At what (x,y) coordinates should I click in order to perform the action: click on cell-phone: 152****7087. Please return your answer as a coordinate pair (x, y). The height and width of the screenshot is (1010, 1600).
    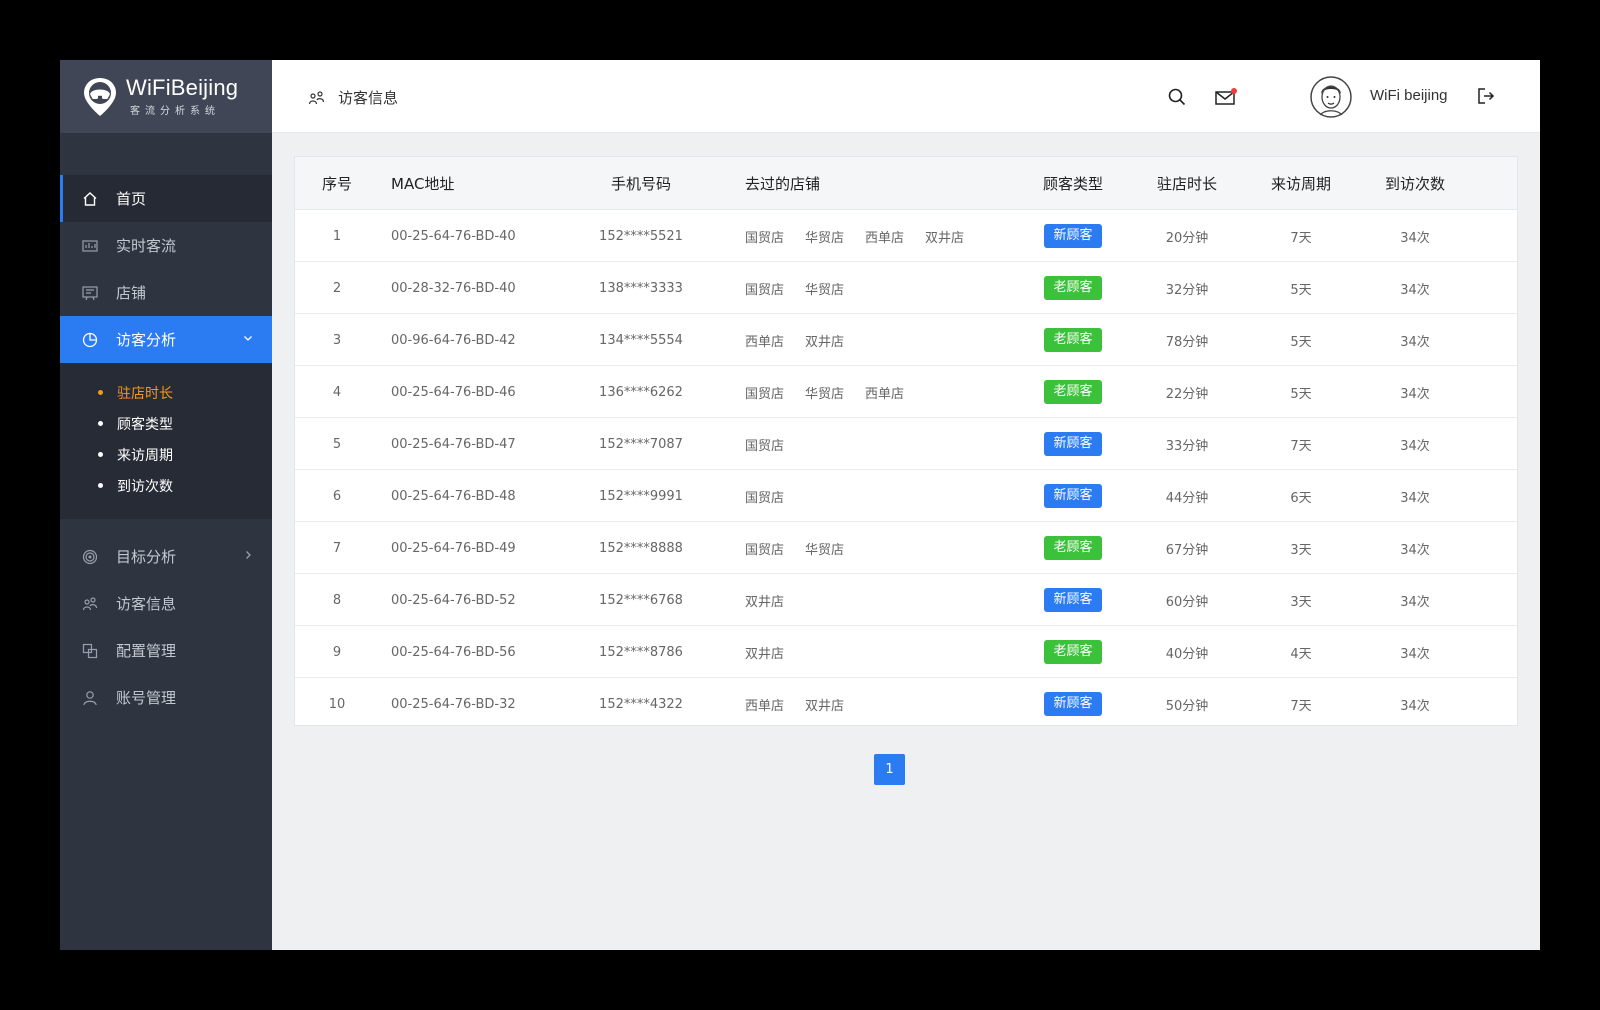
    Looking at the image, I should click on (641, 444).